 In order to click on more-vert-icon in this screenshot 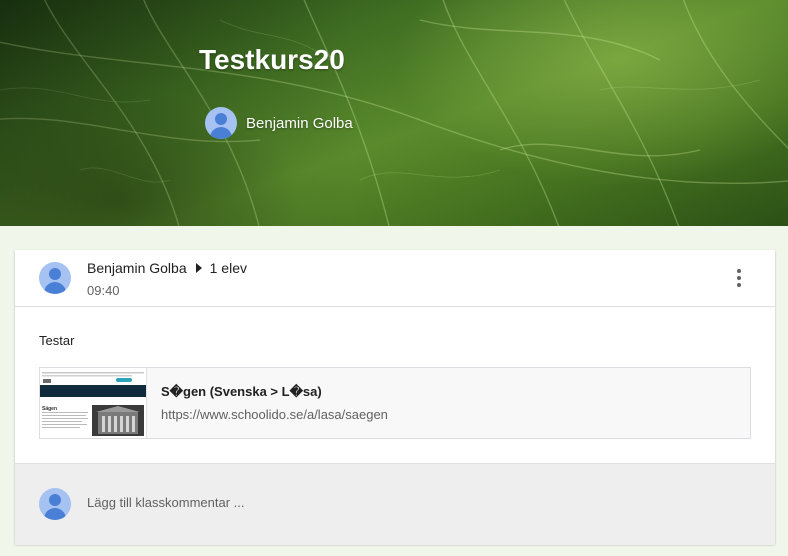, I will do `click(739, 278)`.